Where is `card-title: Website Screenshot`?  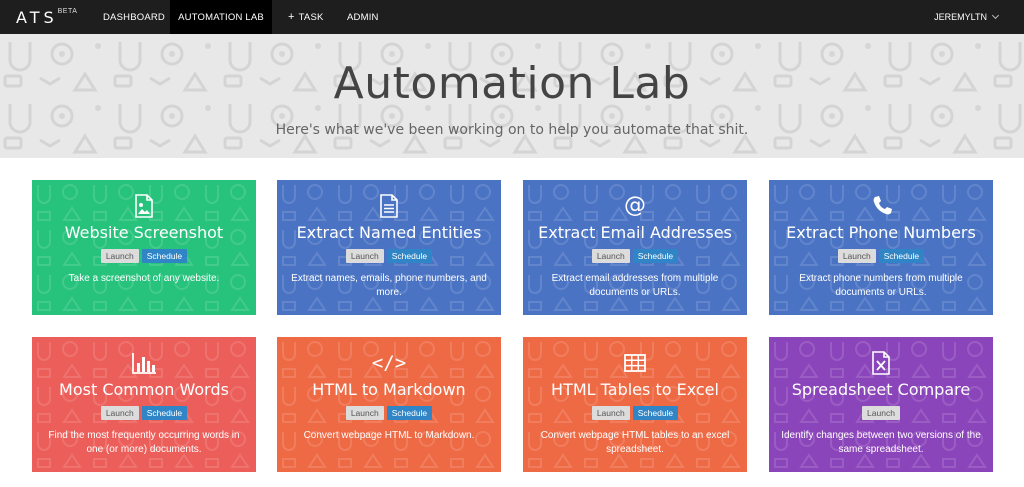
card-title: Website Screenshot is located at coordinates (144, 232).